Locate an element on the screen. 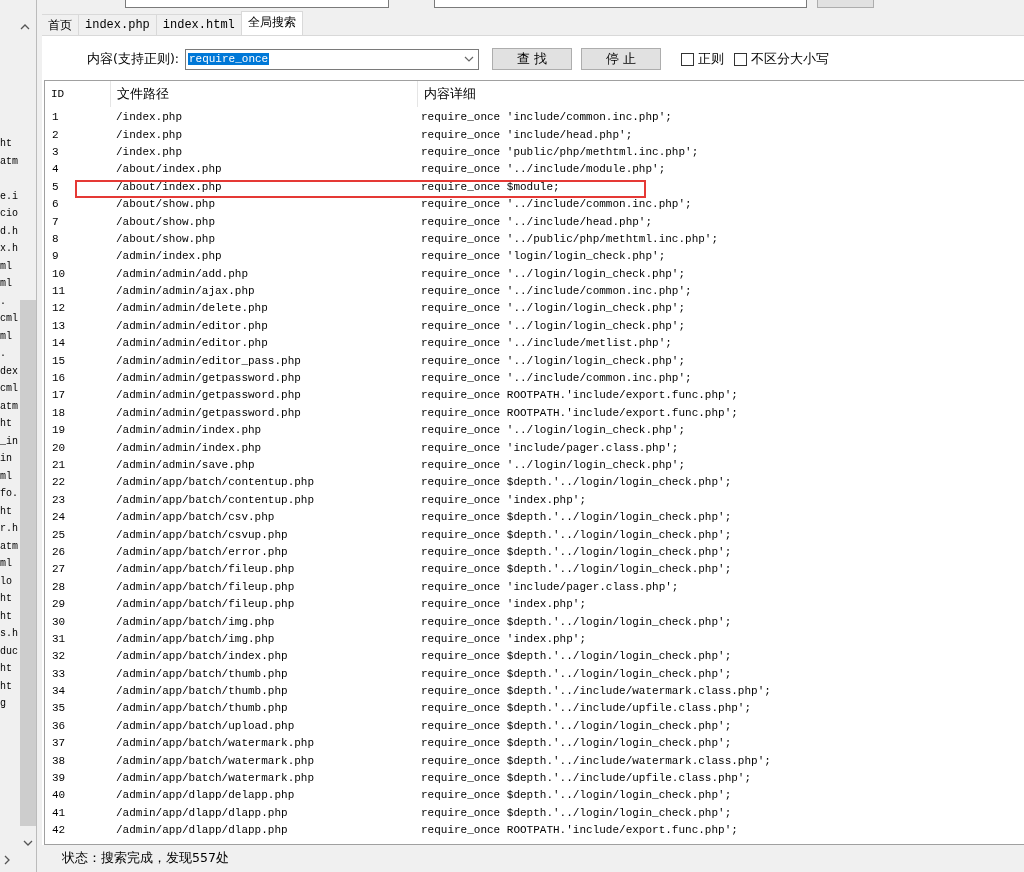  scroll-right-icon is located at coordinates (8, 860).